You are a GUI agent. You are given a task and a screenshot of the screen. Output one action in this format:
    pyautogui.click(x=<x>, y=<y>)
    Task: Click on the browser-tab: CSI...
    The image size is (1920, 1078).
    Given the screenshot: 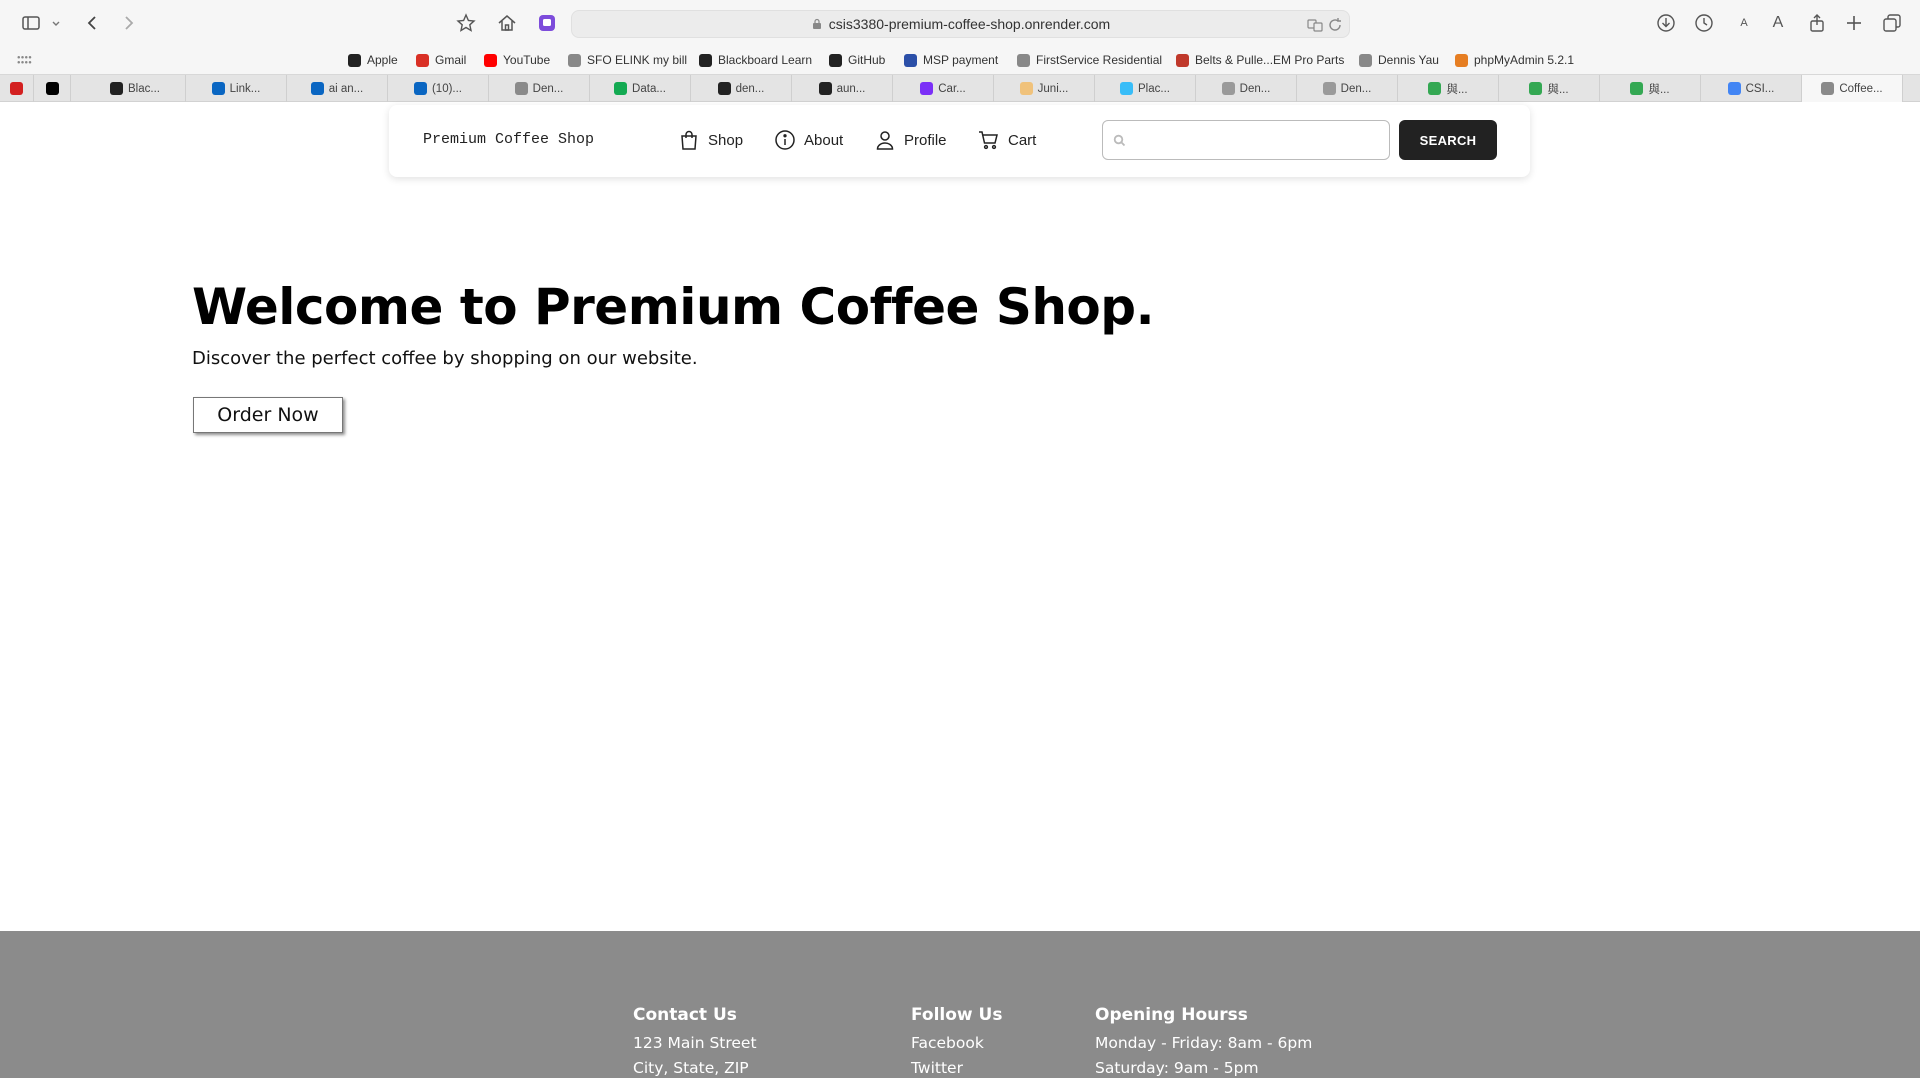 What is the action you would take?
    pyautogui.click(x=1751, y=88)
    